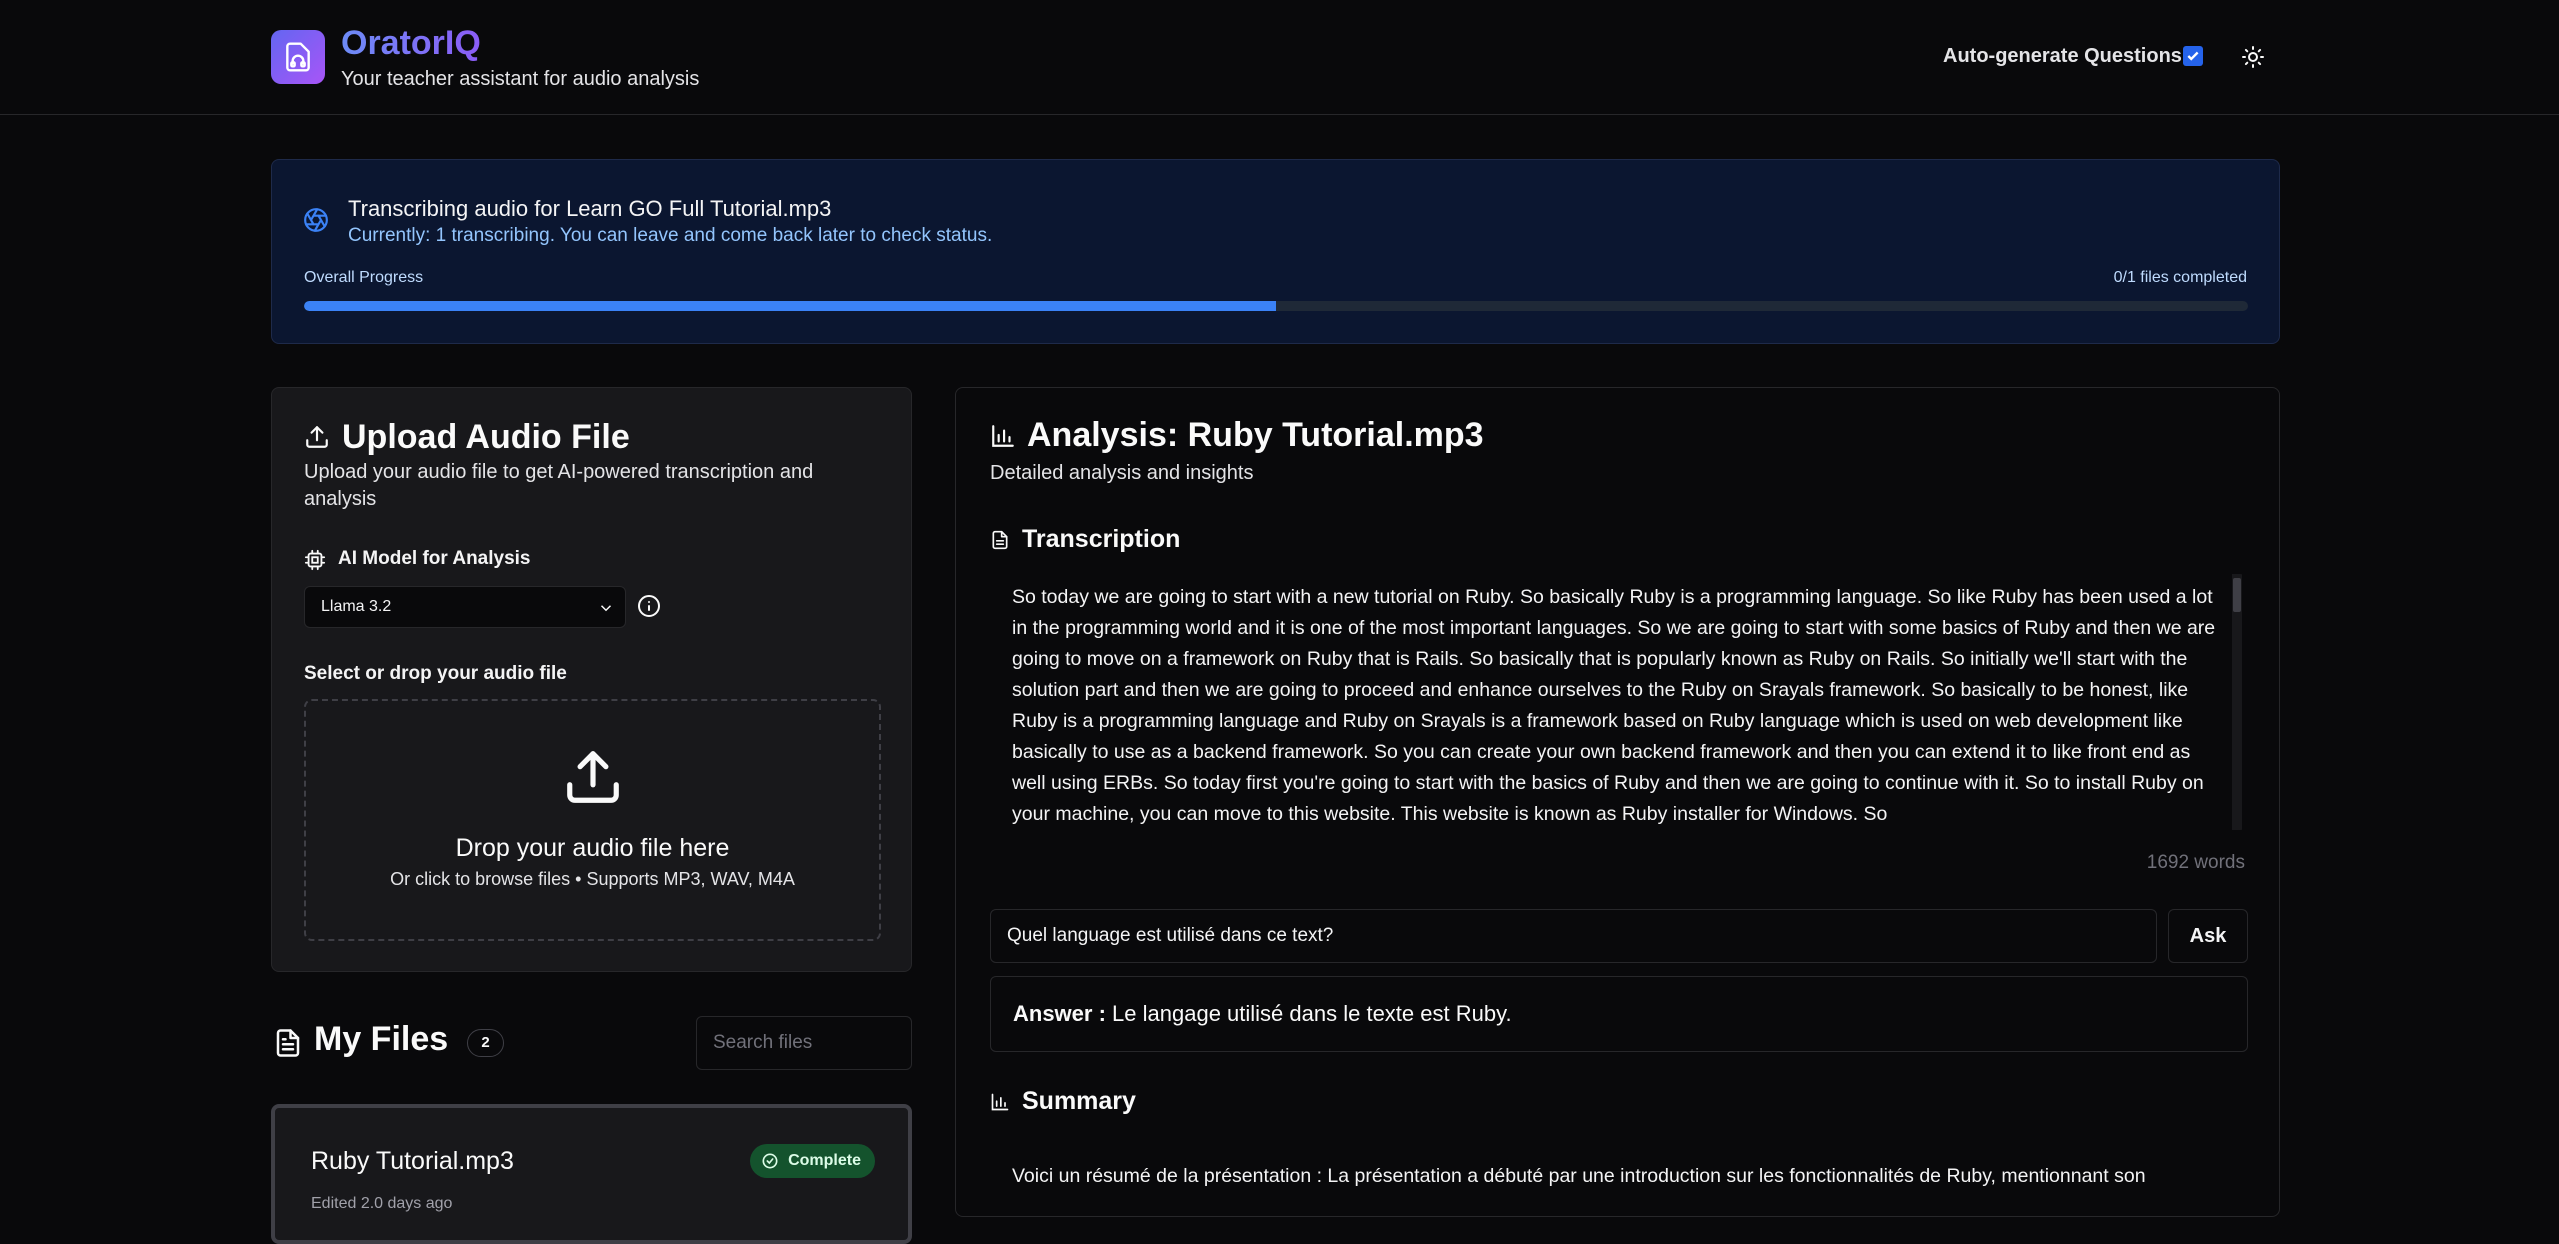  I want to click on status-badge: Complete, so click(812, 1161).